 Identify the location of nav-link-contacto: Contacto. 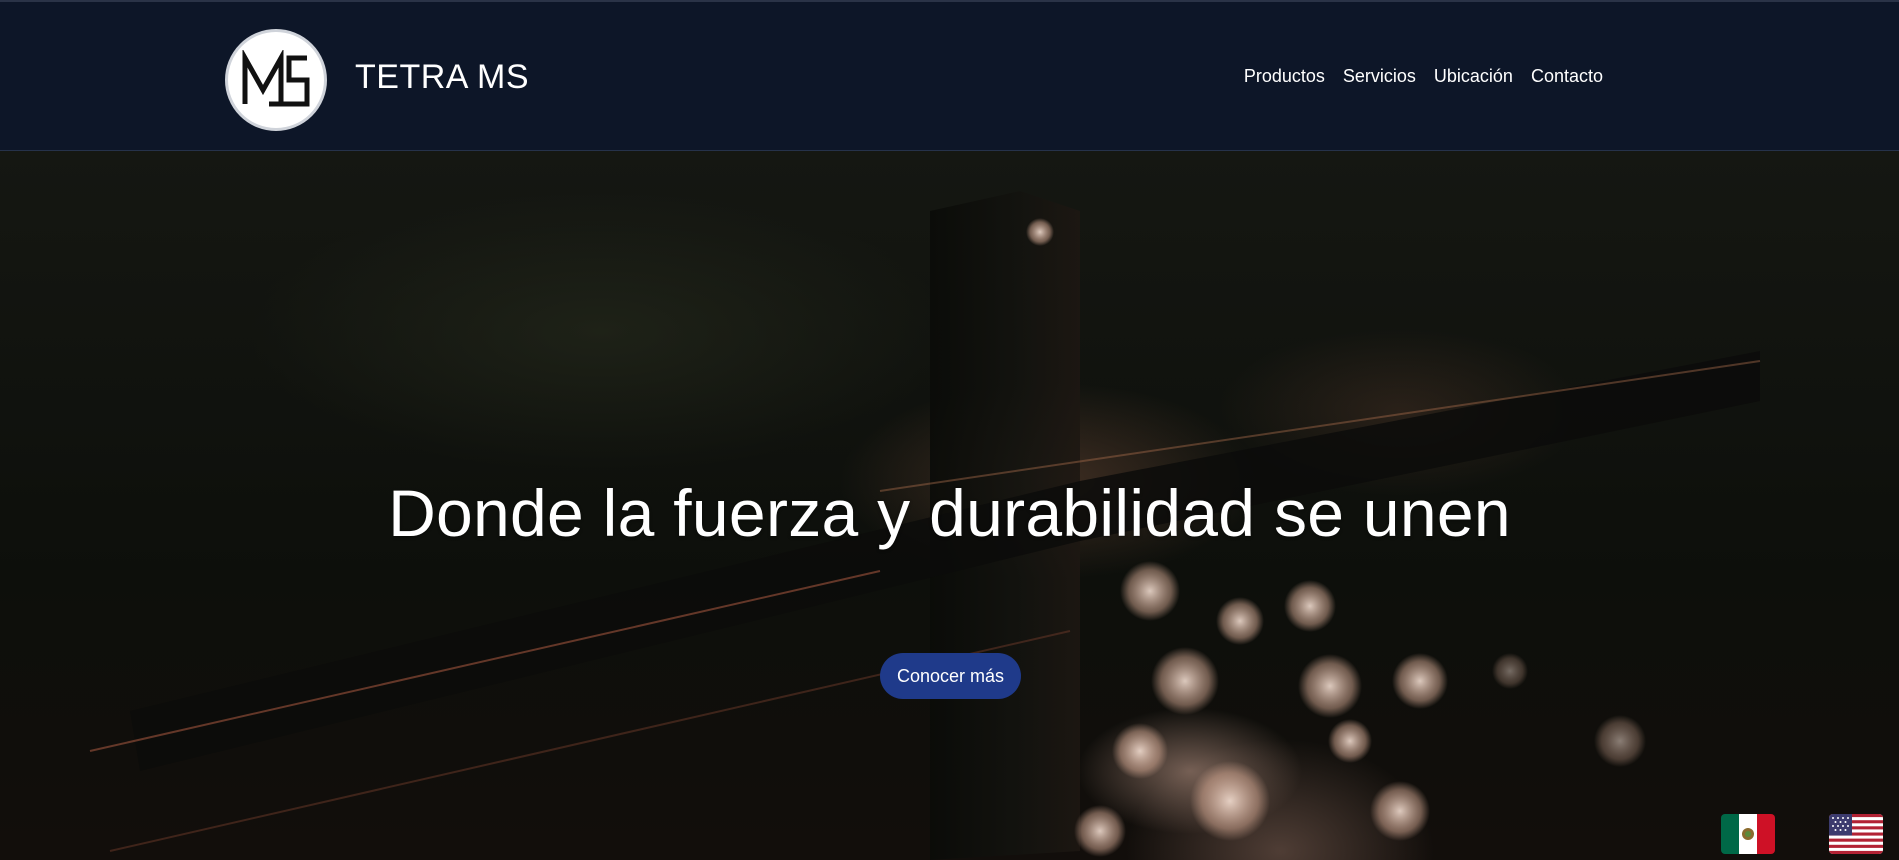
(1567, 76).